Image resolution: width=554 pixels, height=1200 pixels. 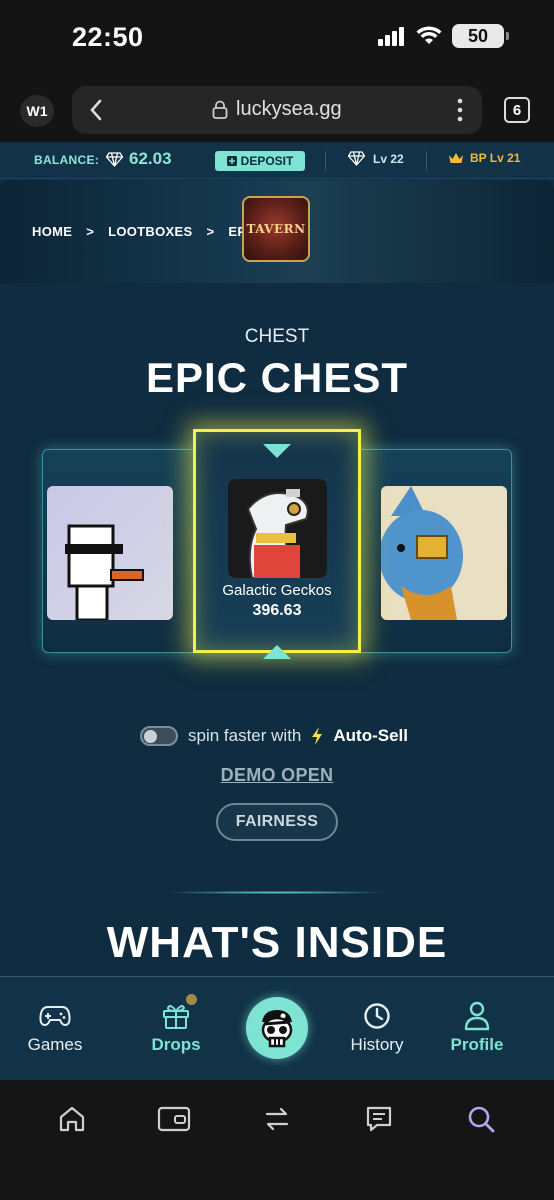 I want to click on gift-icon, so click(x=176, y=1017).